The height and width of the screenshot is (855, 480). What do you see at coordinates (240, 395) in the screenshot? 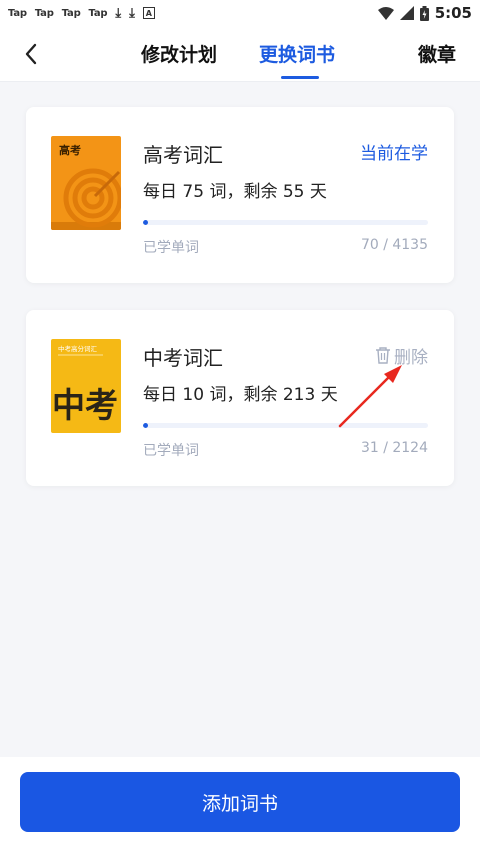
I see `daily-plan: 每日 10 词，剩余 213 天` at bounding box center [240, 395].